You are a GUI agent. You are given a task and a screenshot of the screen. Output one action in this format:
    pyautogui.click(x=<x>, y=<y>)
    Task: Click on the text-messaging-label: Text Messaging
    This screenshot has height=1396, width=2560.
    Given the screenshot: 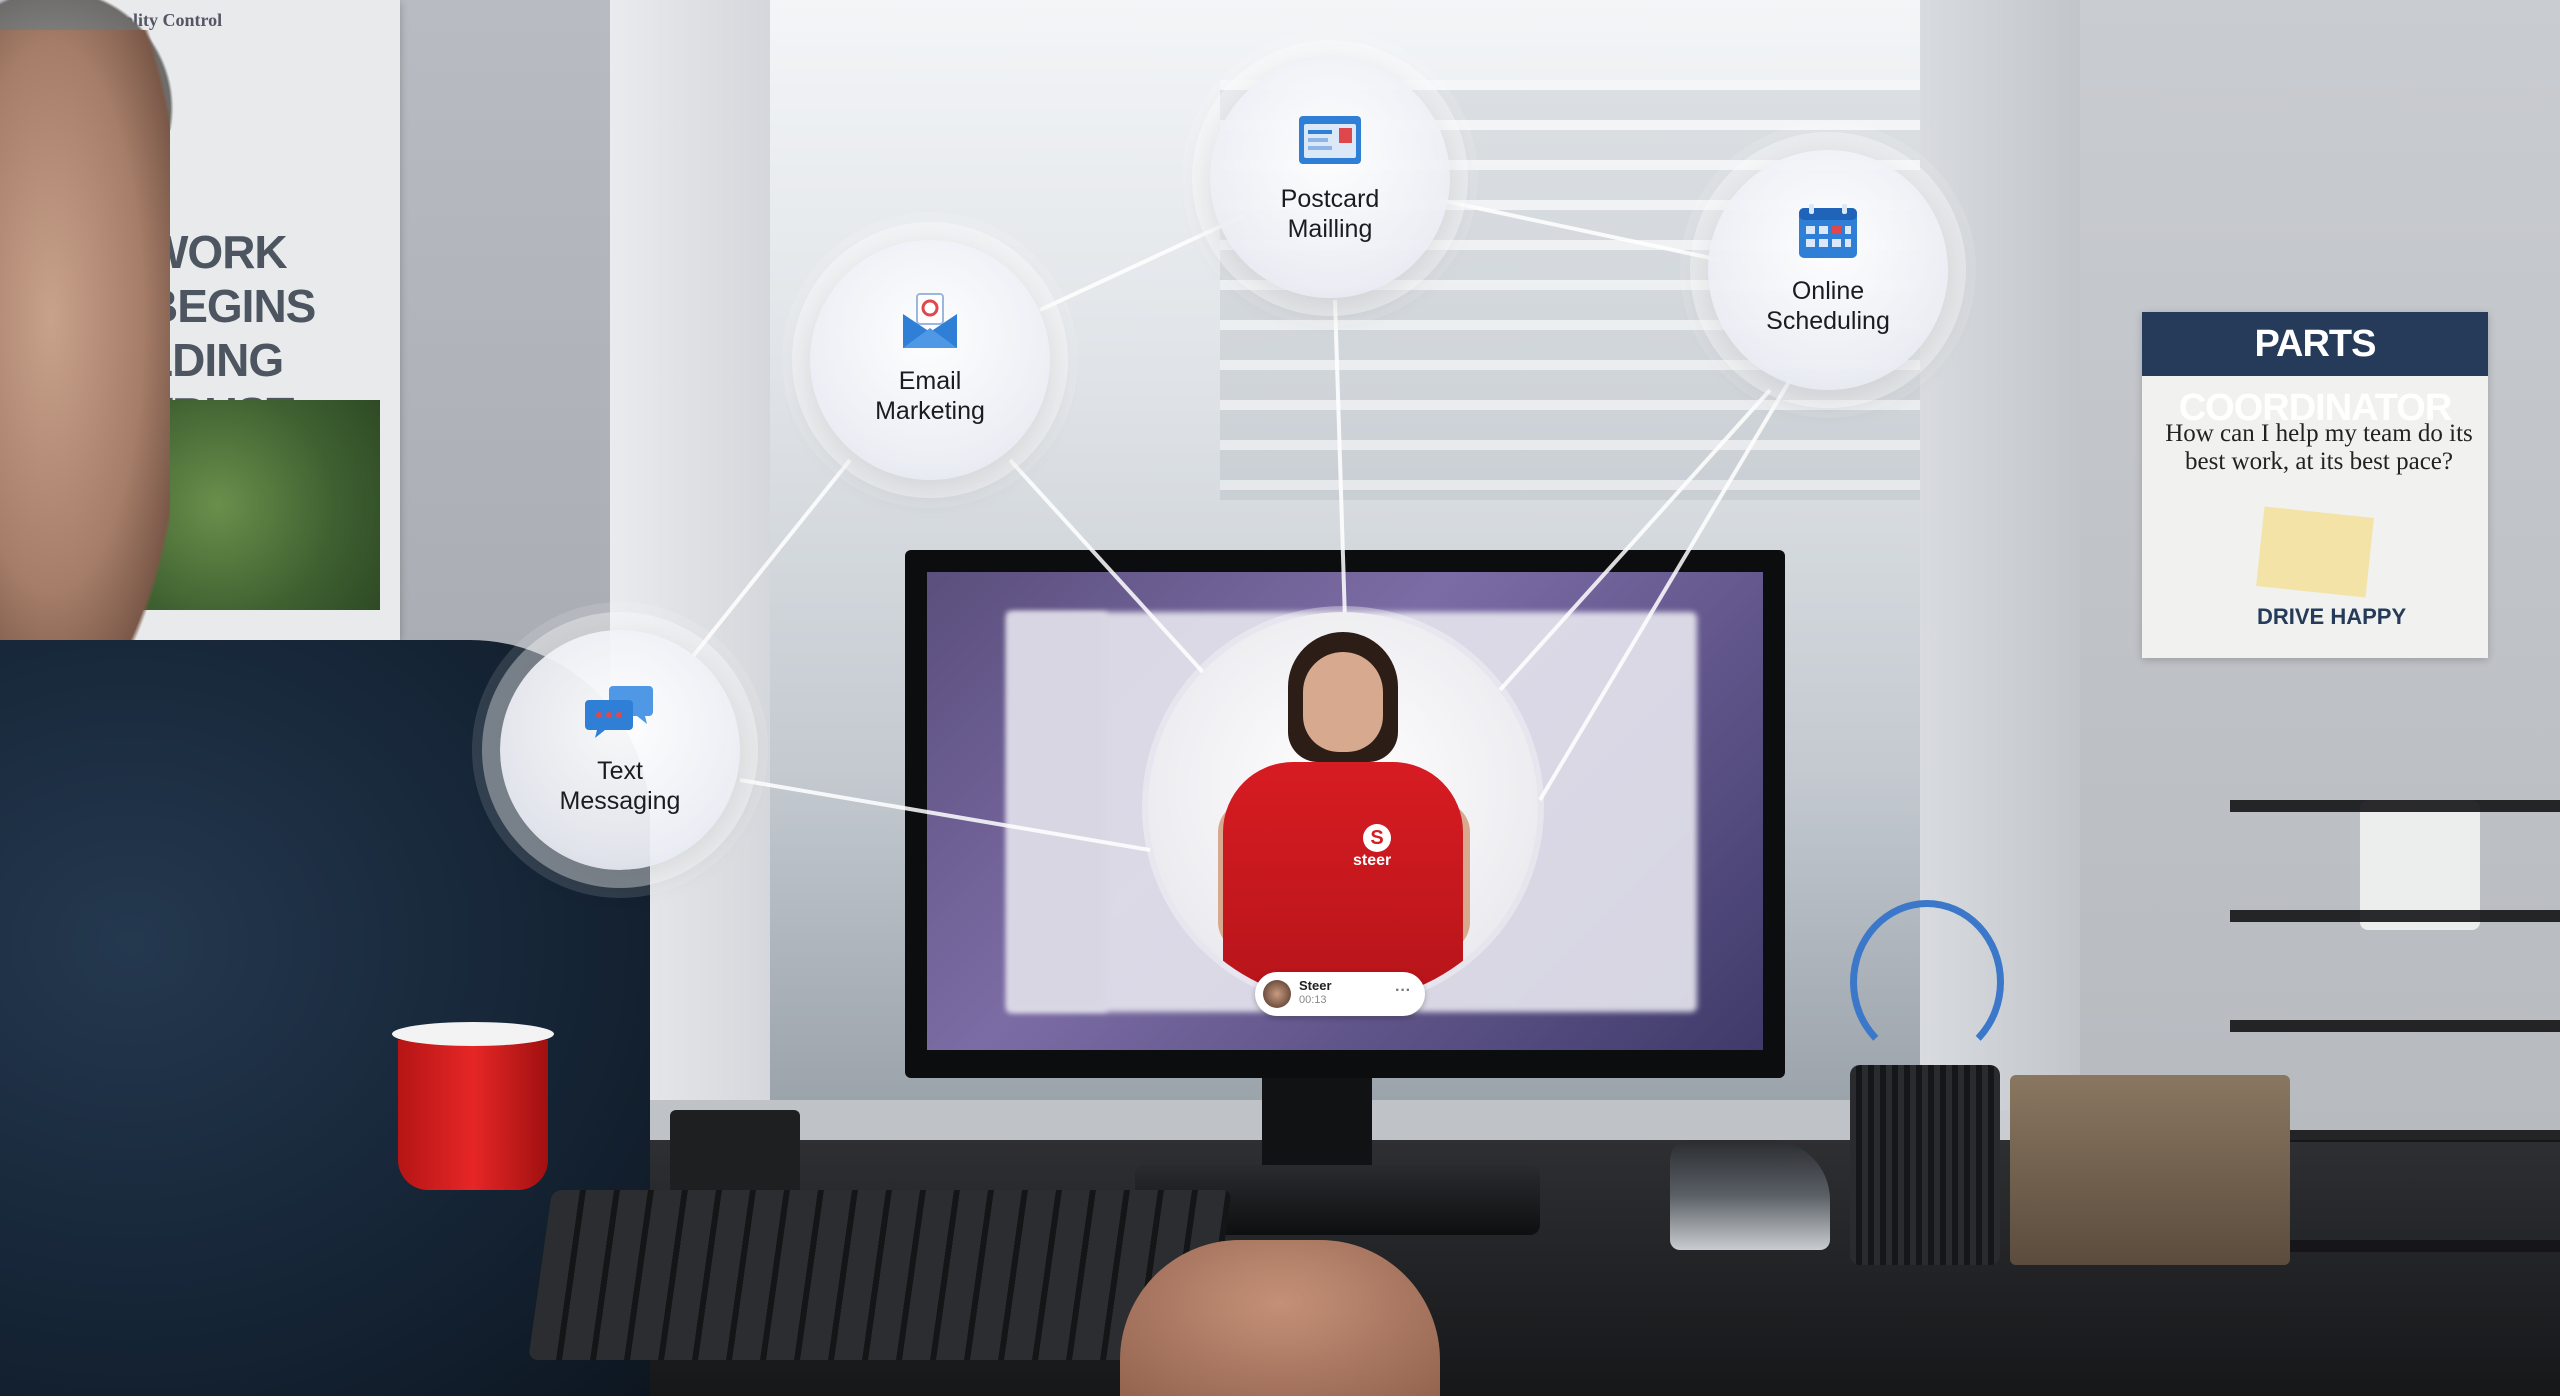 What is the action you would take?
    pyautogui.click(x=620, y=786)
    